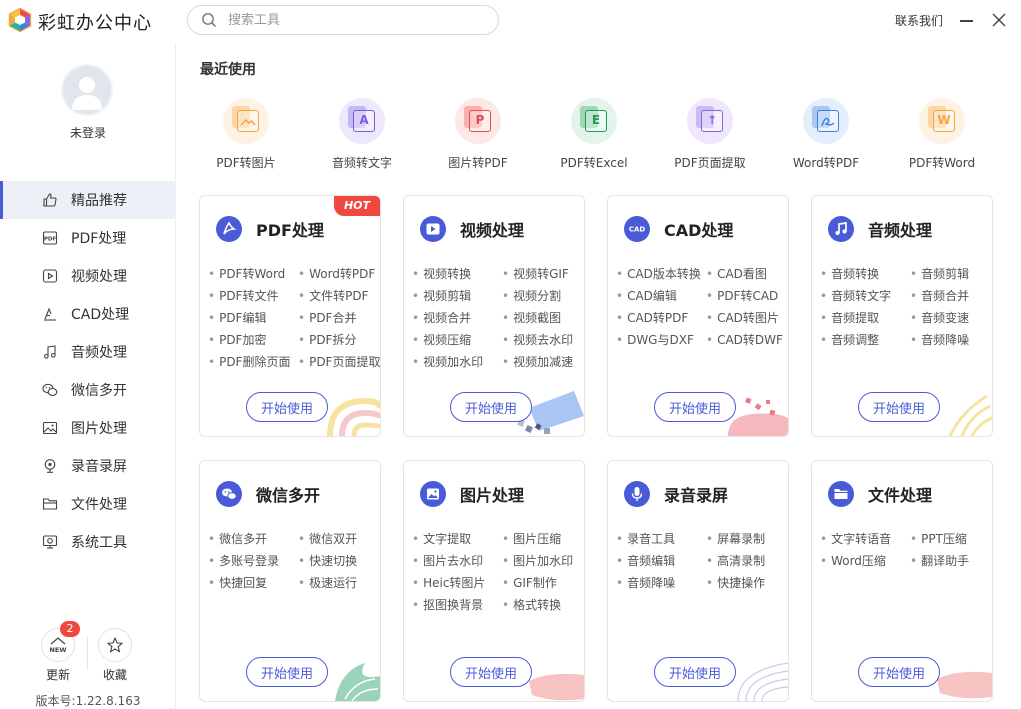  Describe the element at coordinates (531, 604) in the screenshot. I see `feature-link: 格式转换` at that location.